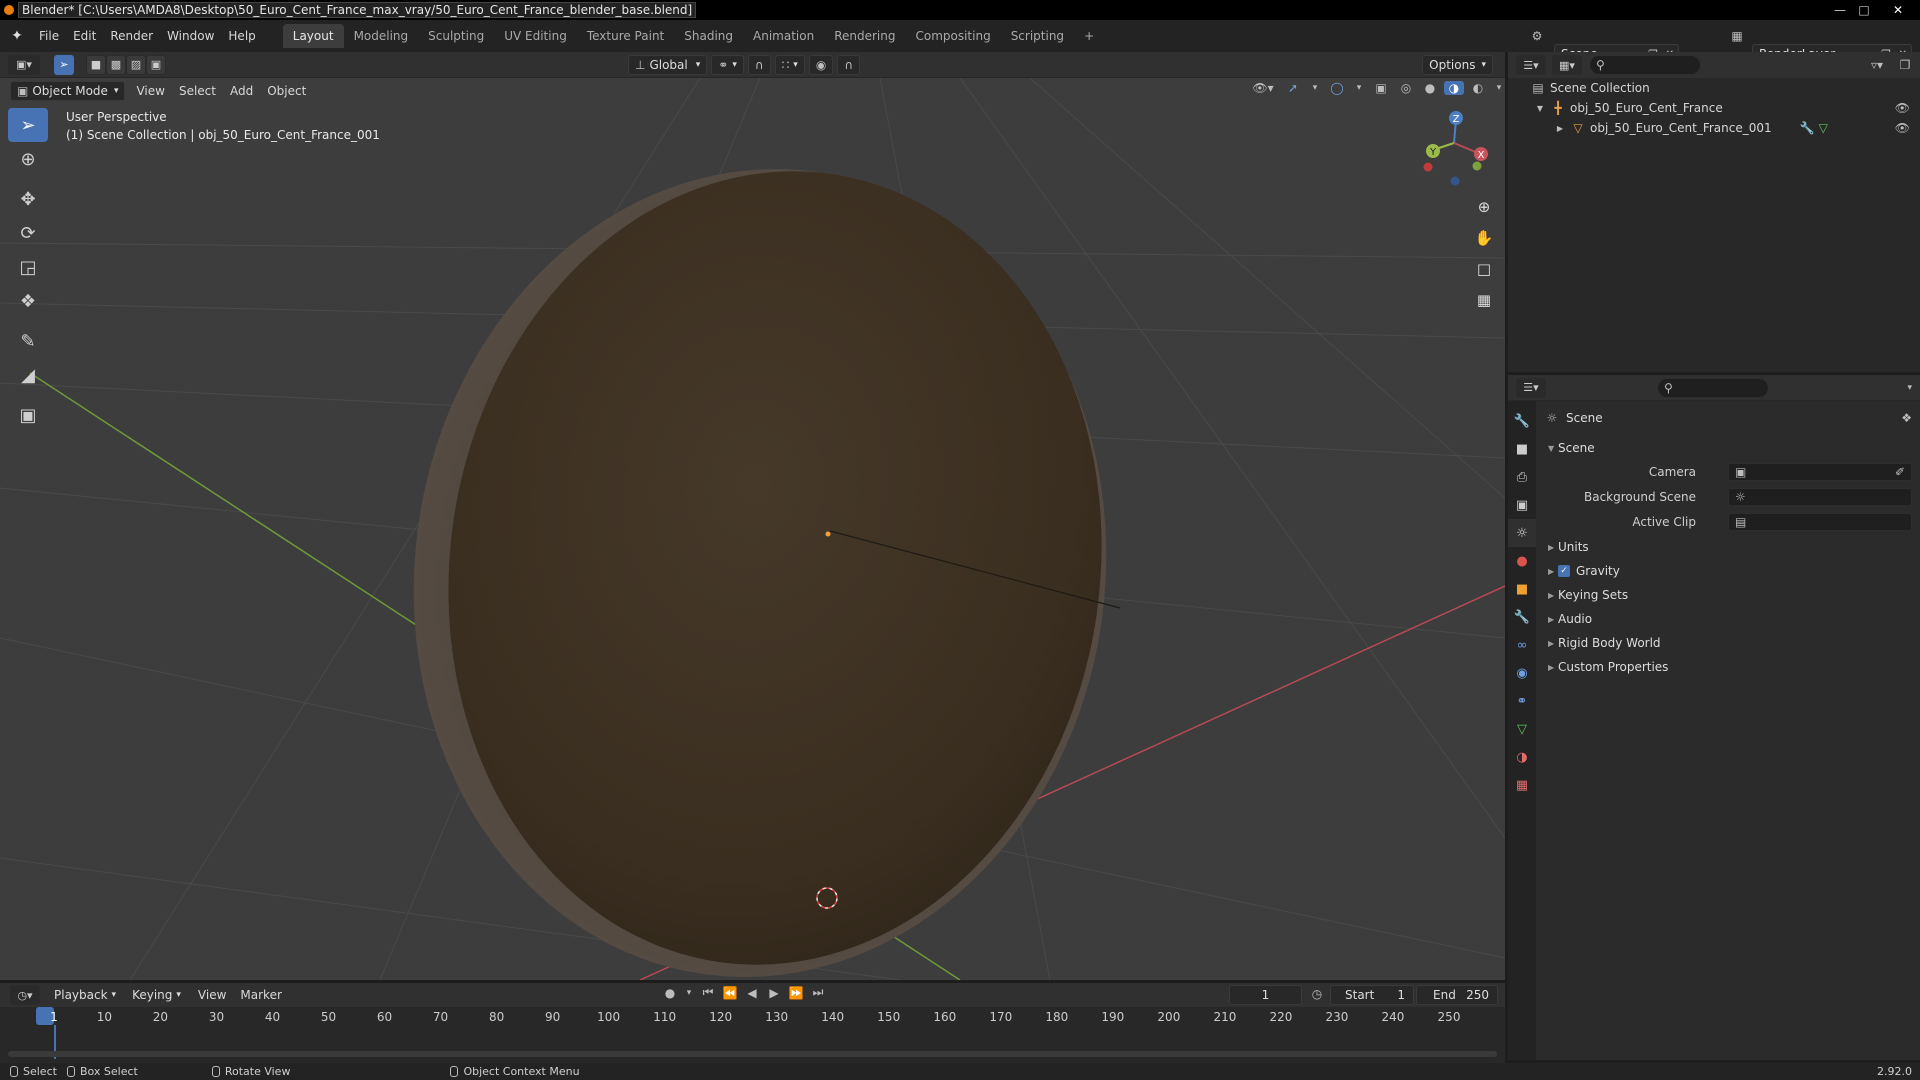 This screenshot has width=1920, height=1080. I want to click on tab-uv-editing: UV Editing, so click(535, 36).